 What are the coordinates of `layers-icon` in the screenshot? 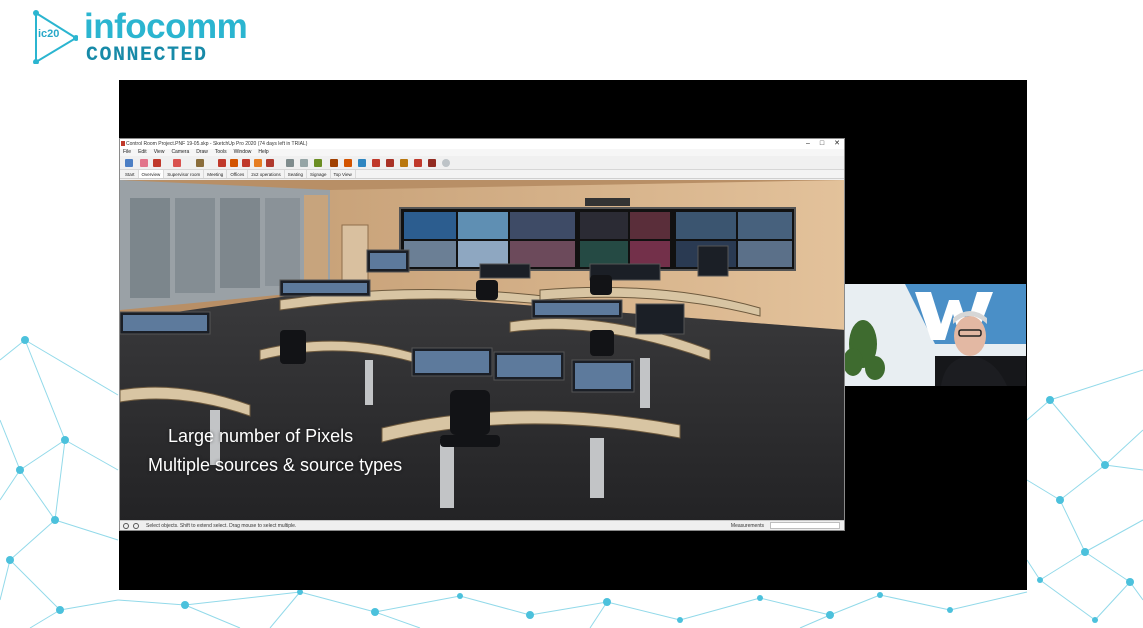 It's located at (432, 163).